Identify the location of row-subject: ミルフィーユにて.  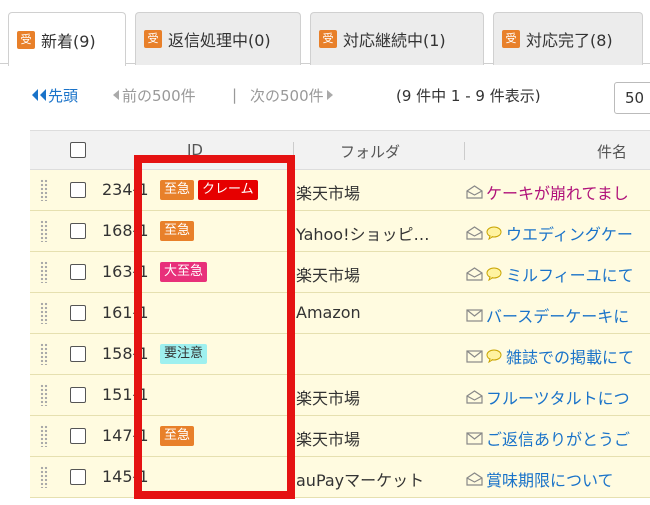
(550, 274).